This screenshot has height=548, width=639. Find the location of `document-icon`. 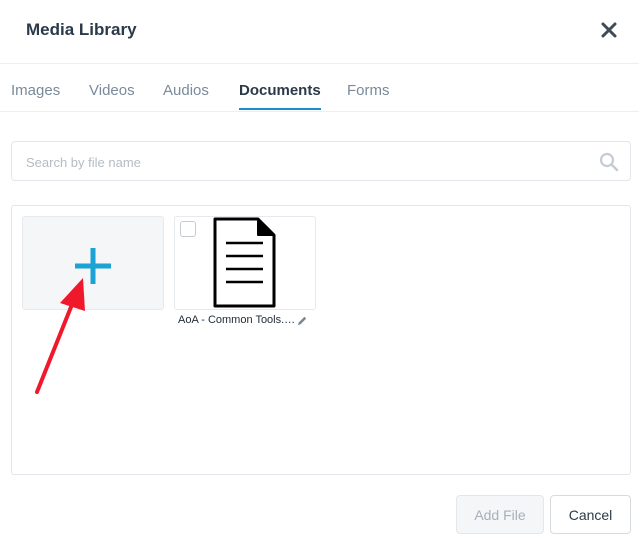

document-icon is located at coordinates (244, 262).